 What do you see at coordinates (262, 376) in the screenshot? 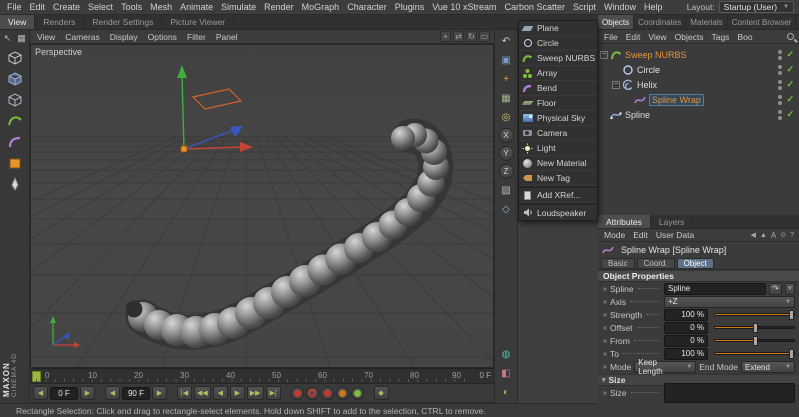
I see `timeline-ruler: 0 10 20 30 40 50 60 70 80 90 0 F` at bounding box center [262, 376].